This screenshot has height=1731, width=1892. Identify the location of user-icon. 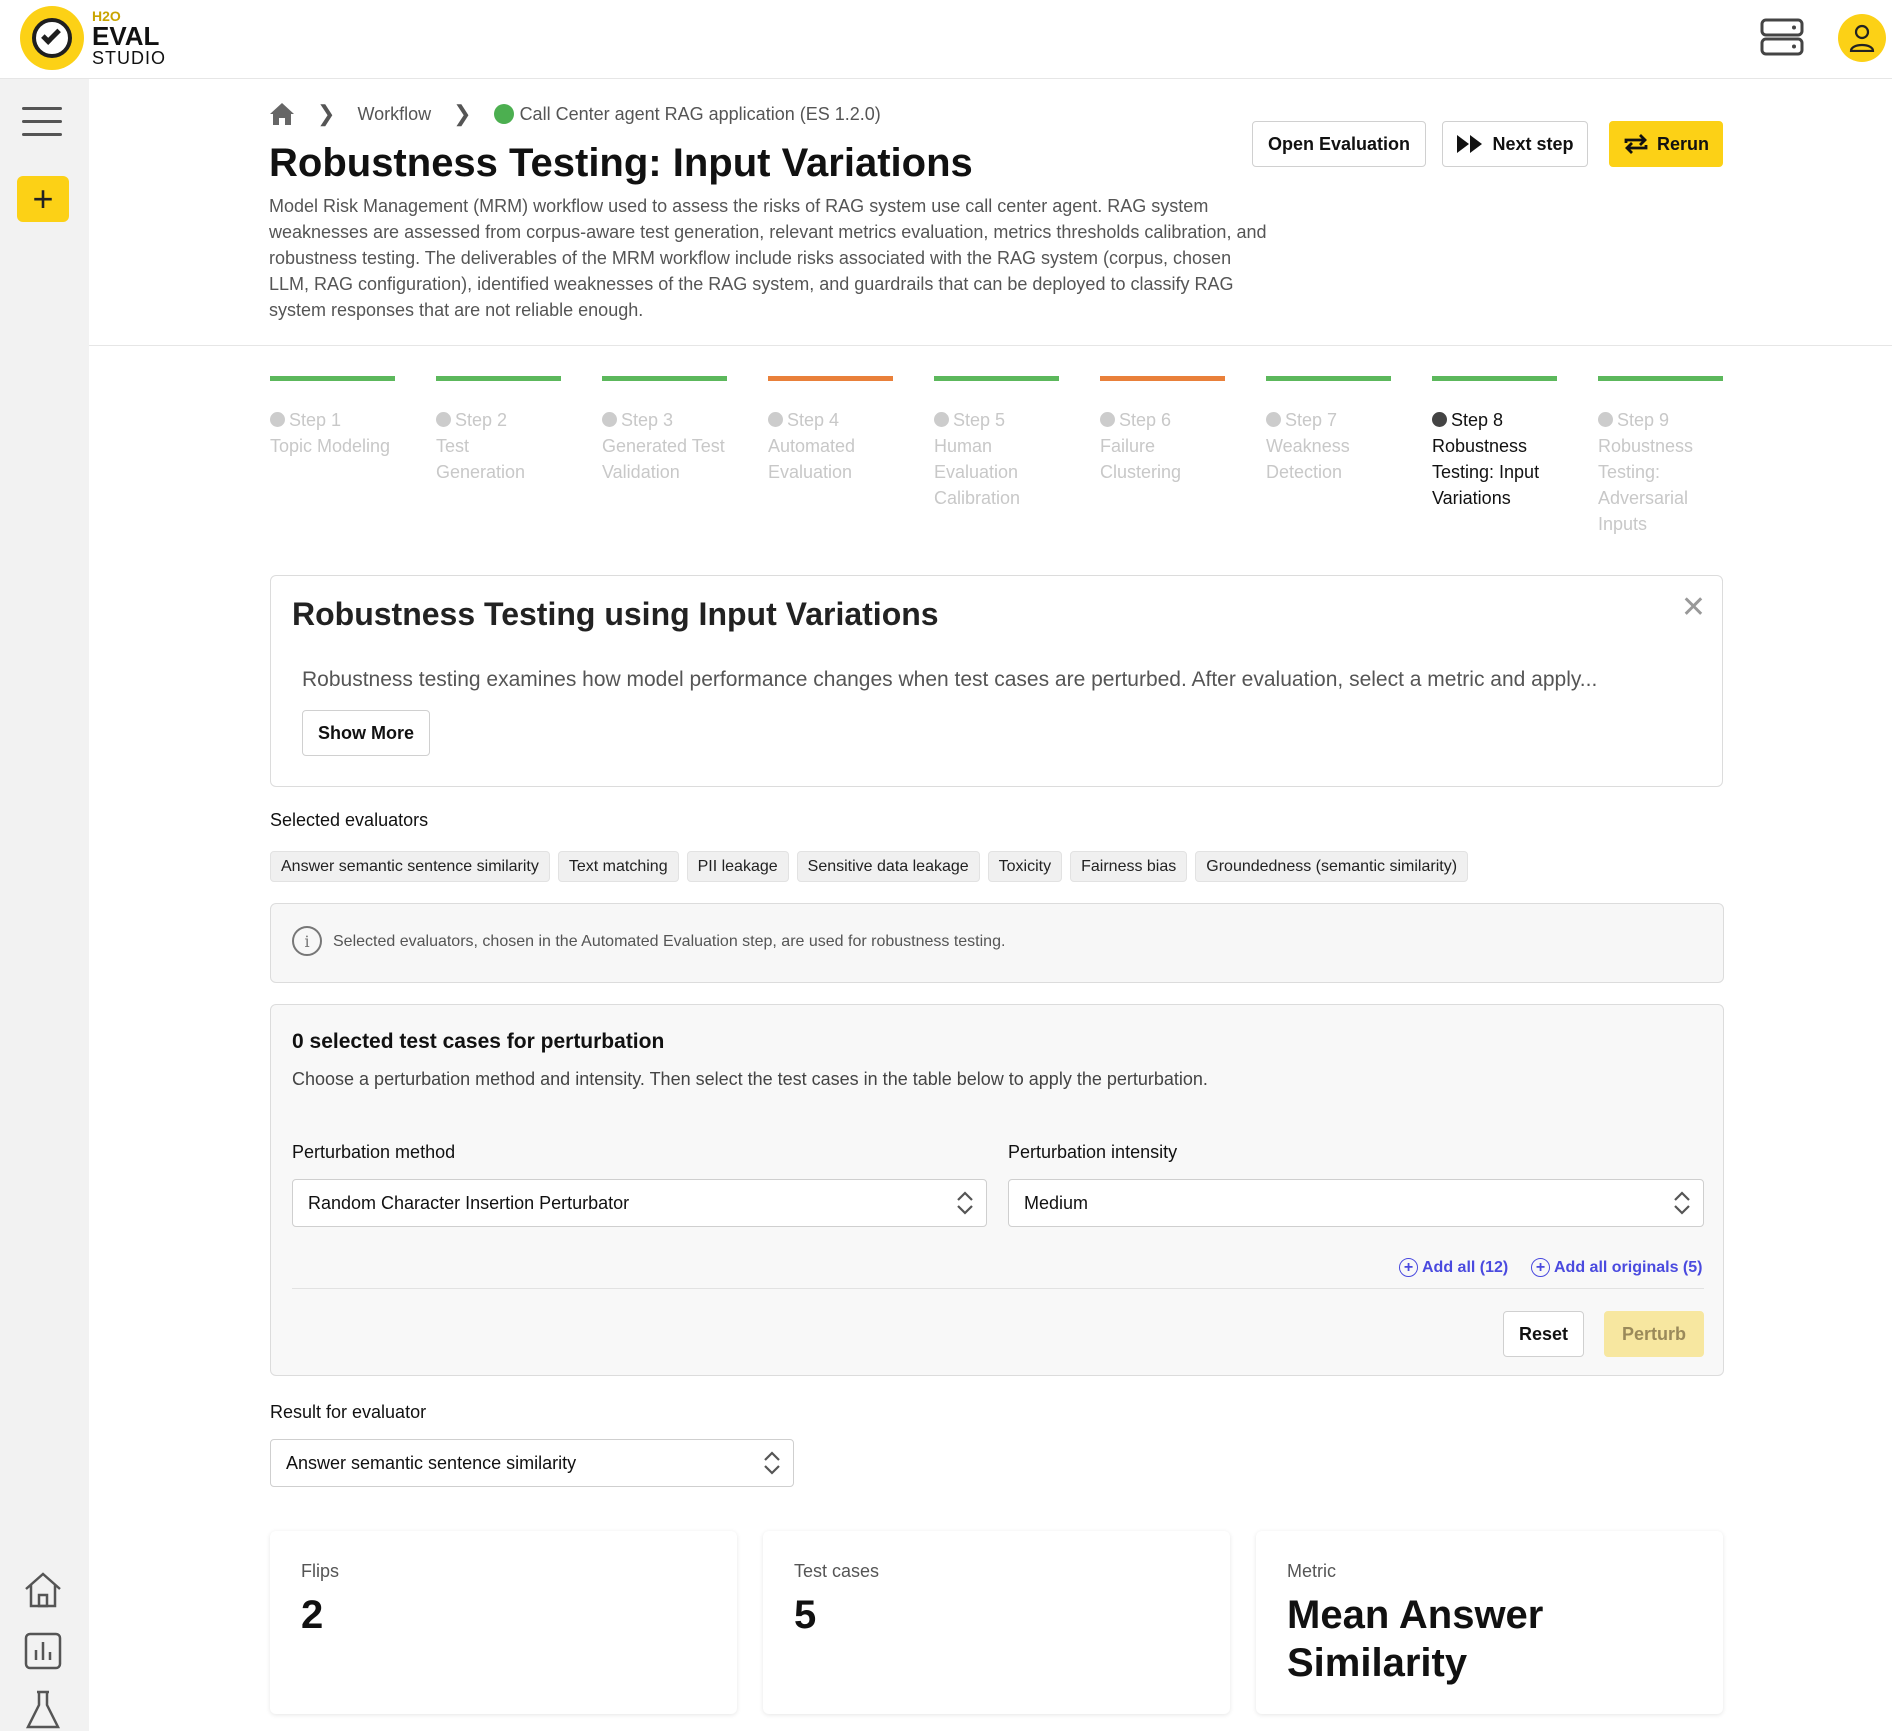
(1862, 38).